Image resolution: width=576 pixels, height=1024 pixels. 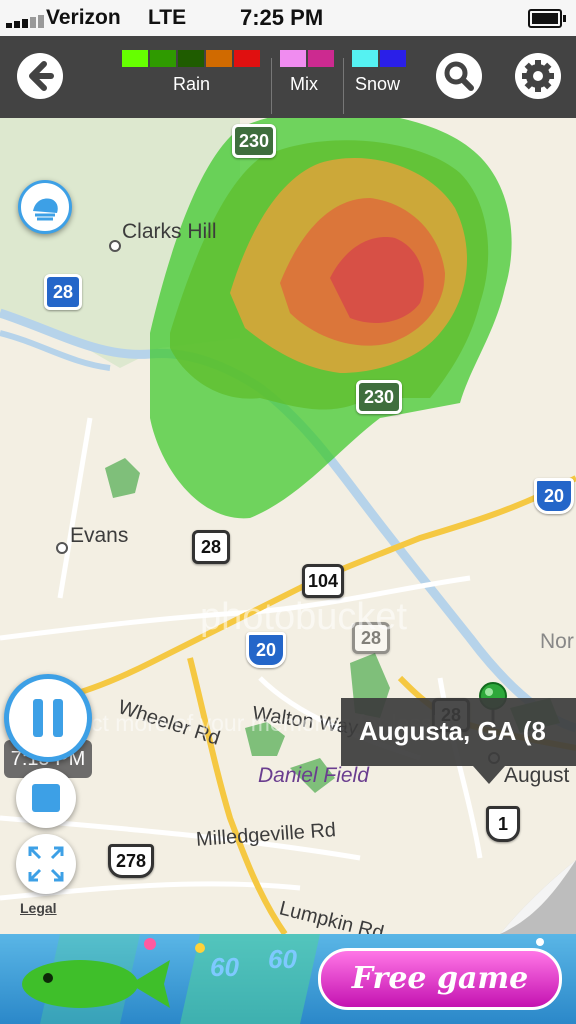 I want to click on pause-icon, so click(x=48, y=718).